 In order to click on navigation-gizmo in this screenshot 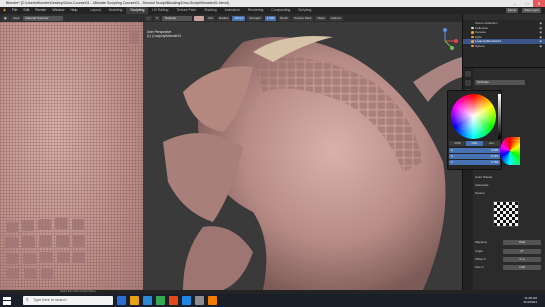, I will do `click(445, 41)`.